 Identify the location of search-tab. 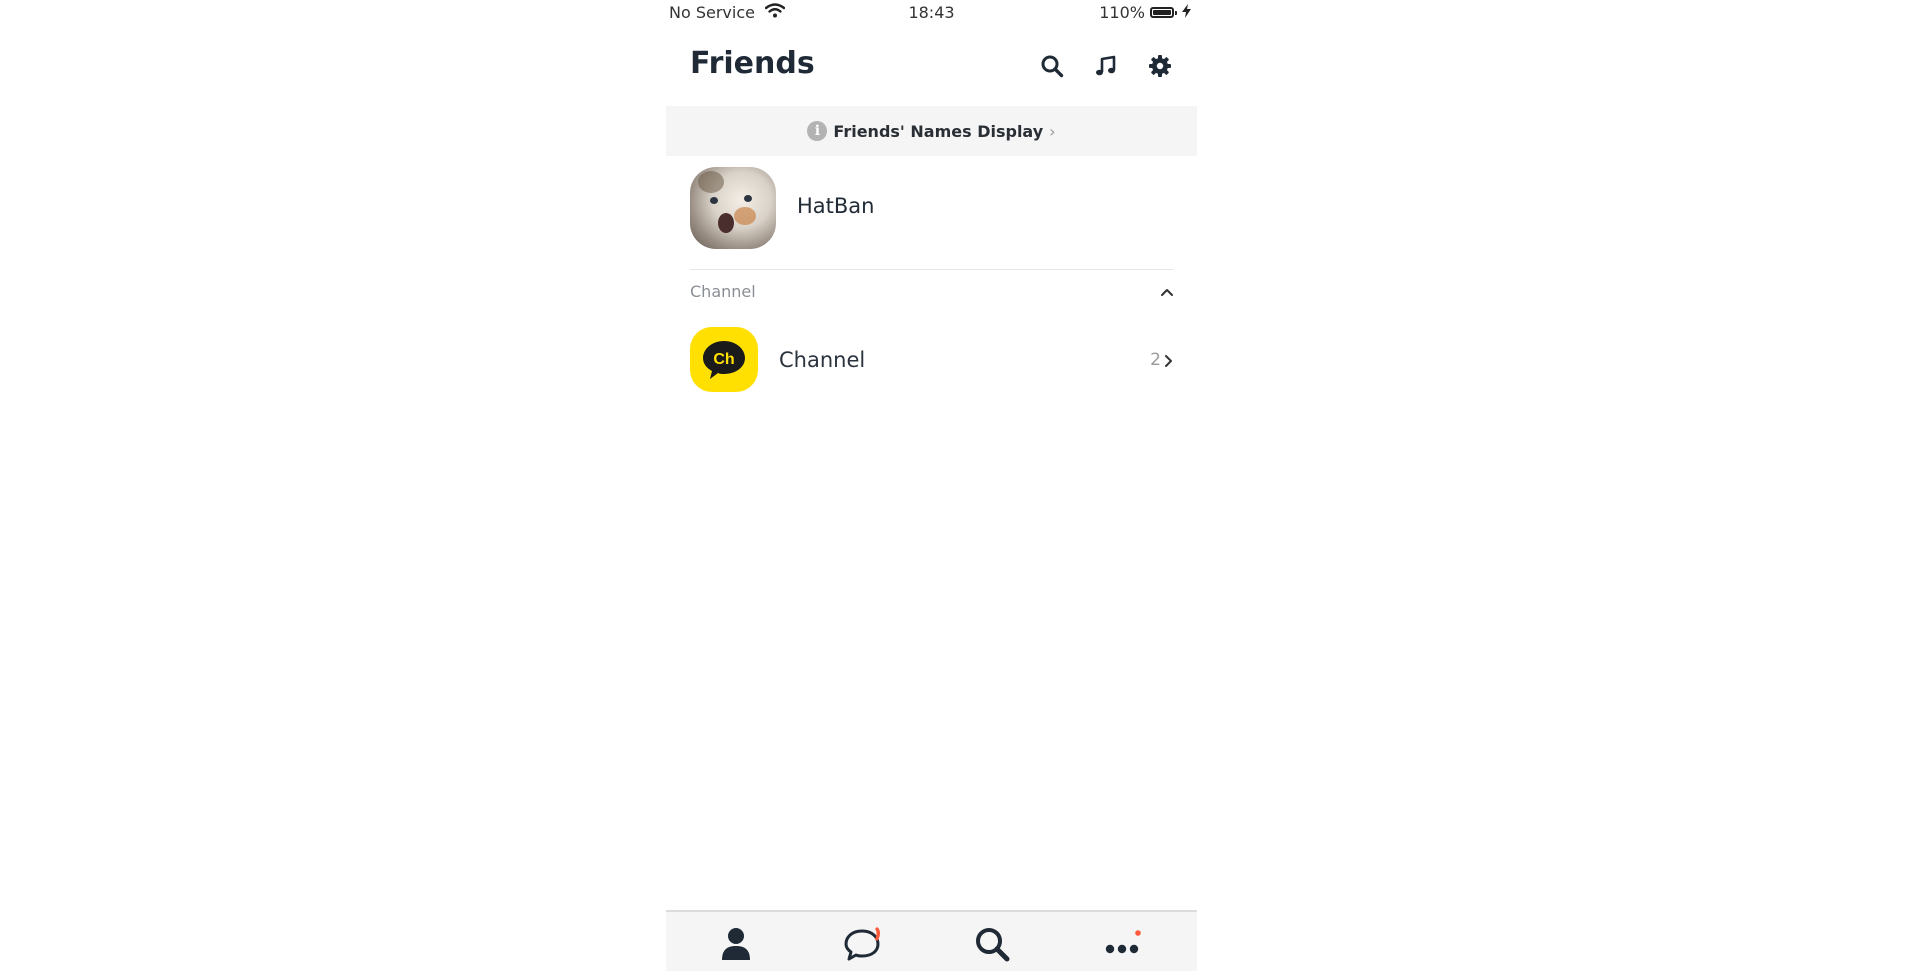
(992, 944).